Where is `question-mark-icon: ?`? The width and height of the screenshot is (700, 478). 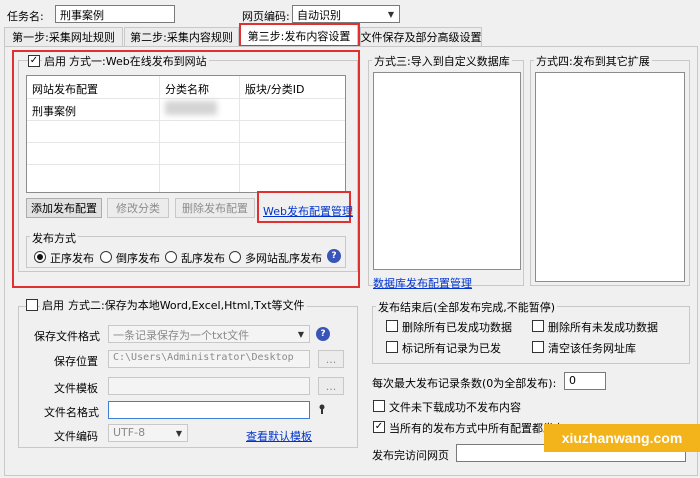
question-mark-icon: ? is located at coordinates (323, 334).